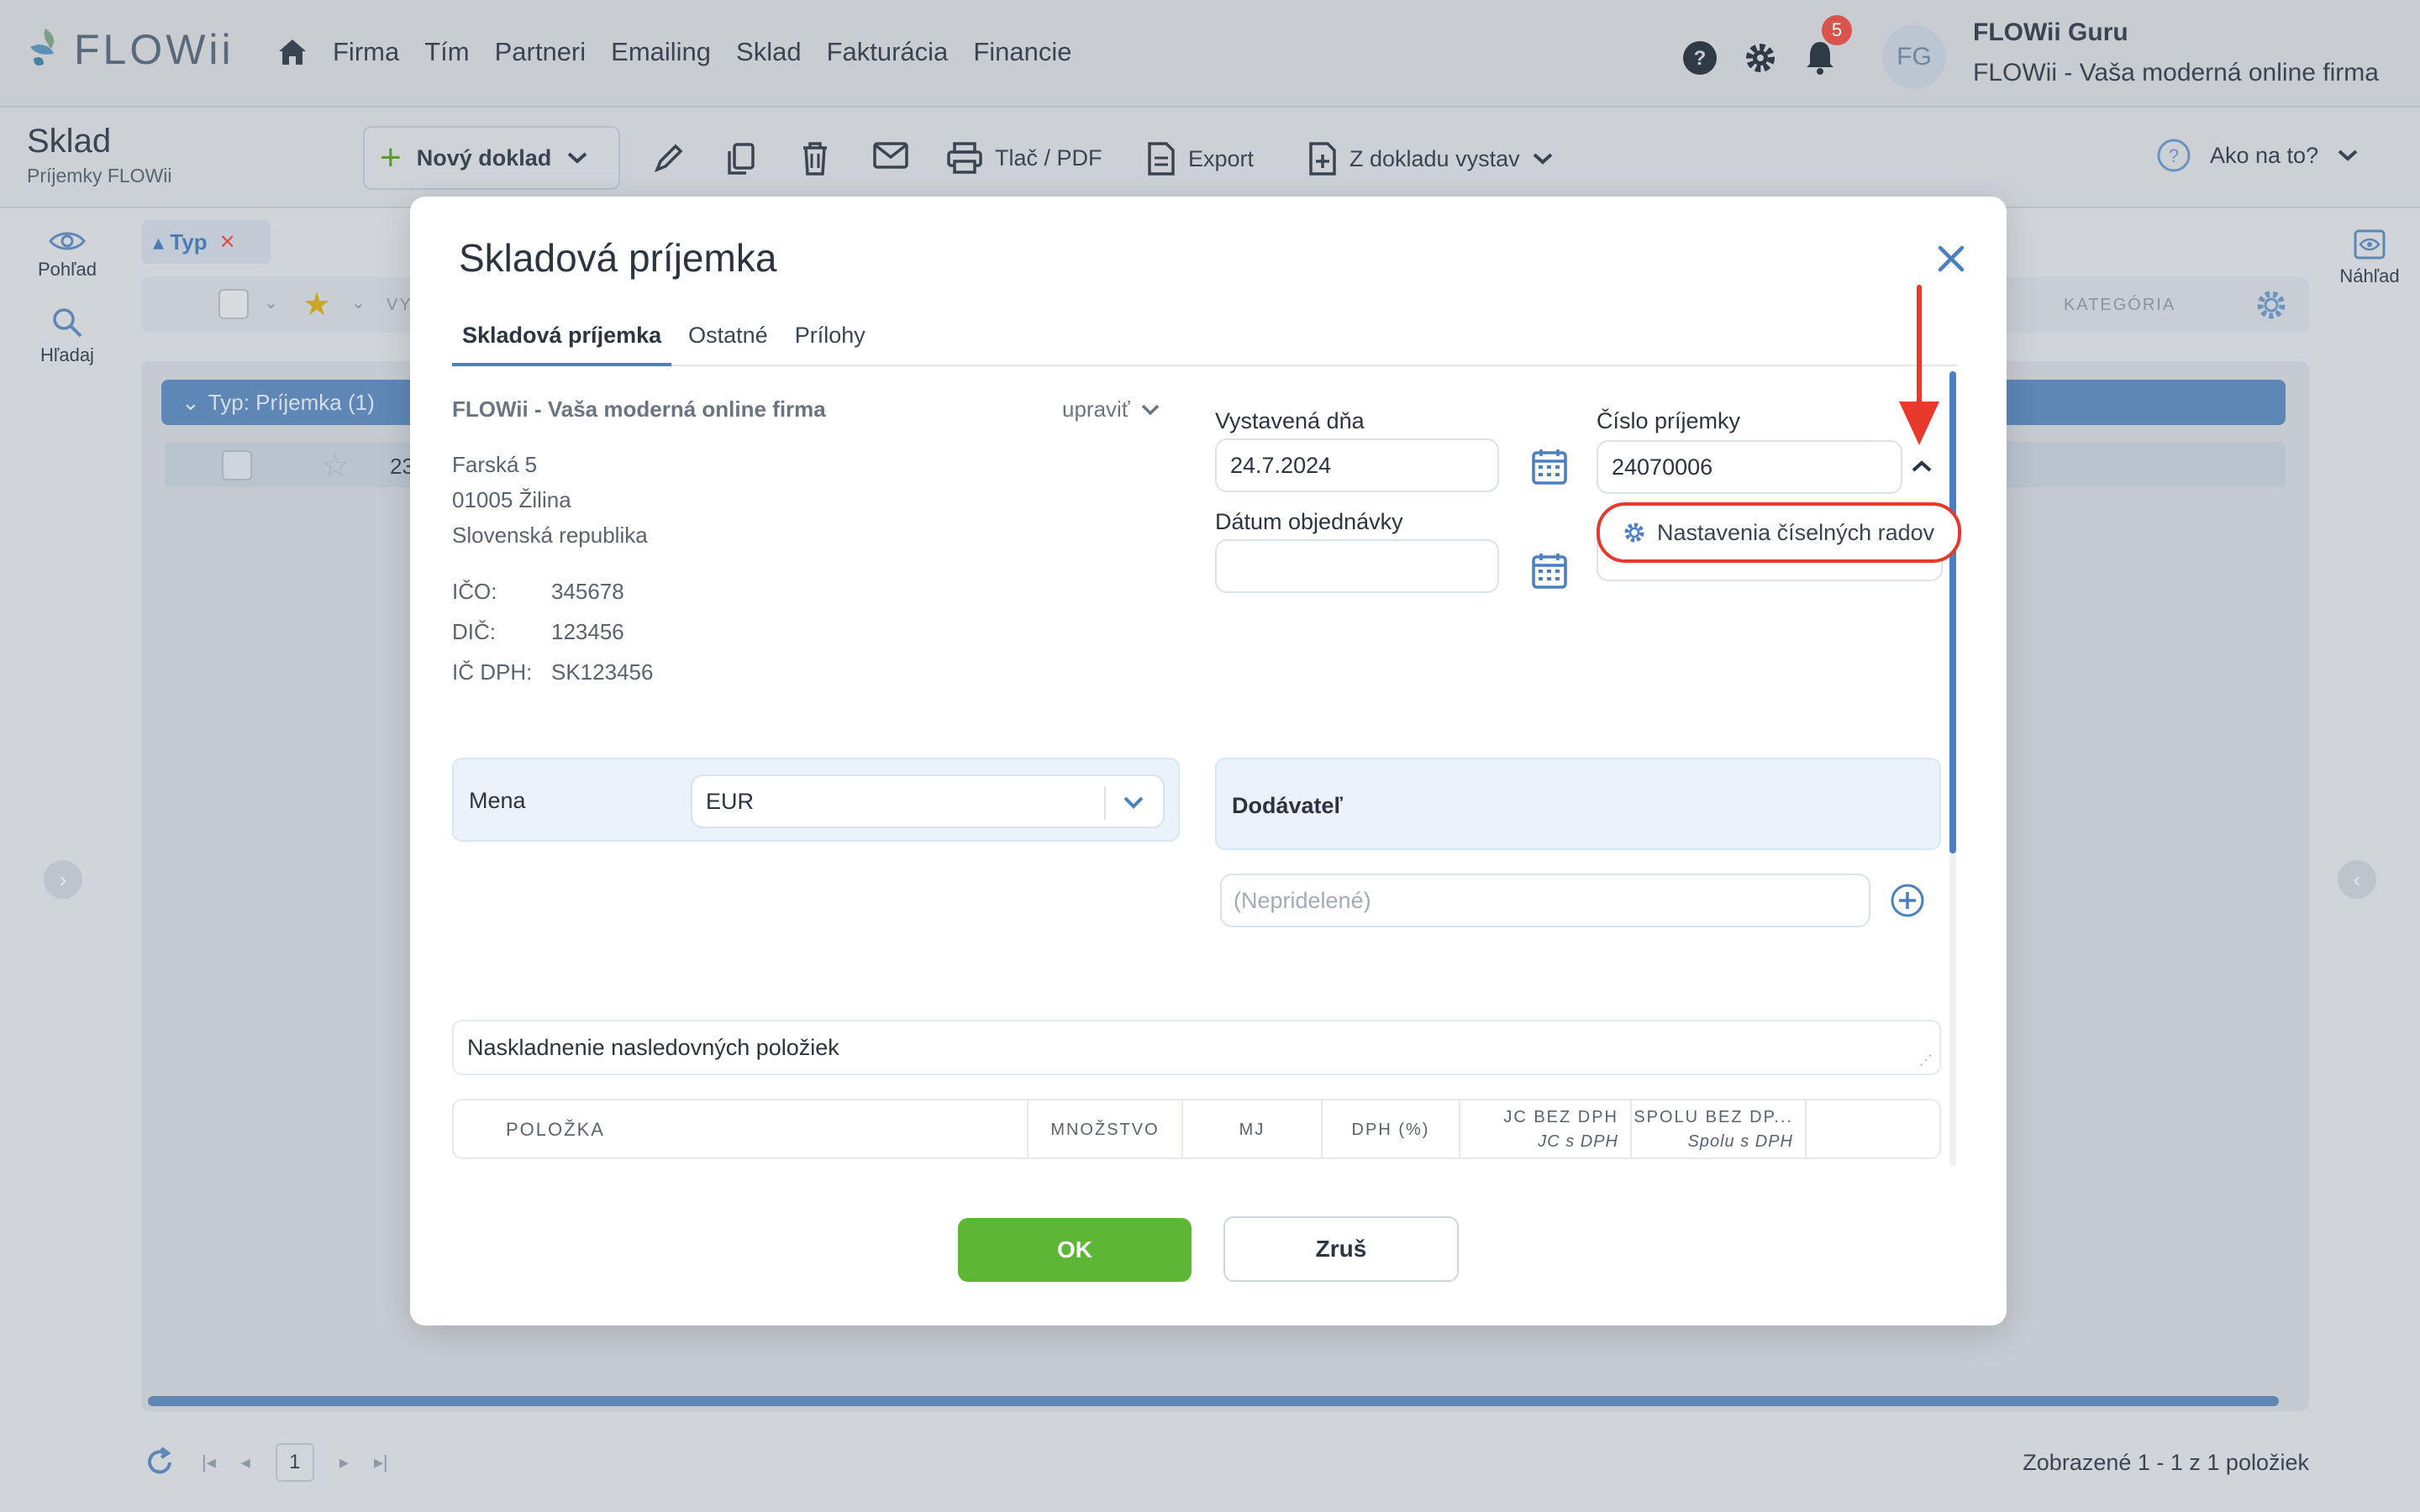 Image resolution: width=2420 pixels, height=1512 pixels. Describe the element at coordinates (1779, 532) in the screenshot. I see `number-series-settings-option: Nastavenia číselných radov` at that location.